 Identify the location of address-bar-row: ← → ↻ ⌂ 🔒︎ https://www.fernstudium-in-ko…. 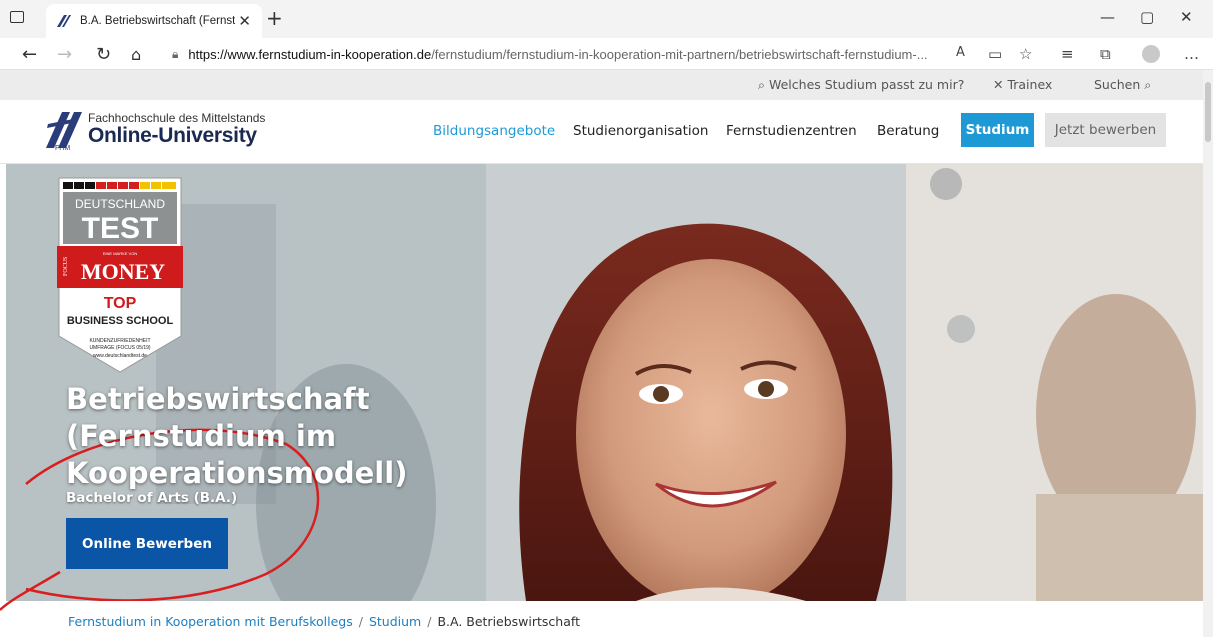
(606, 54).